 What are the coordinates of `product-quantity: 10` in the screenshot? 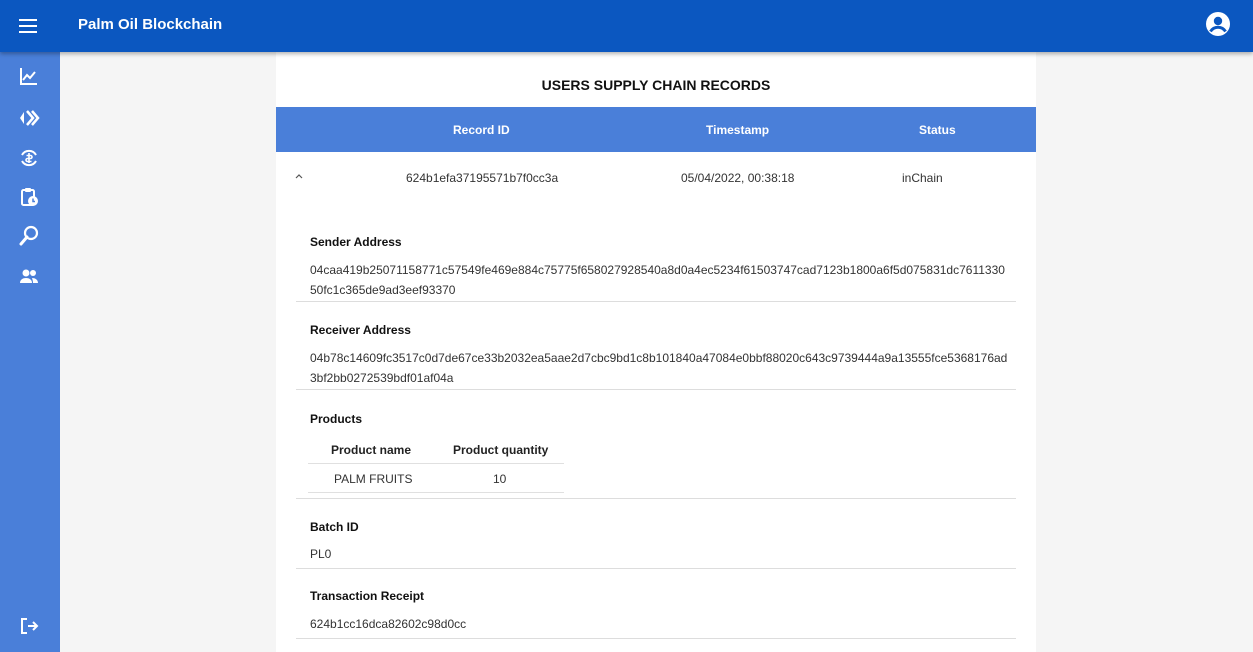 It's located at (500, 479).